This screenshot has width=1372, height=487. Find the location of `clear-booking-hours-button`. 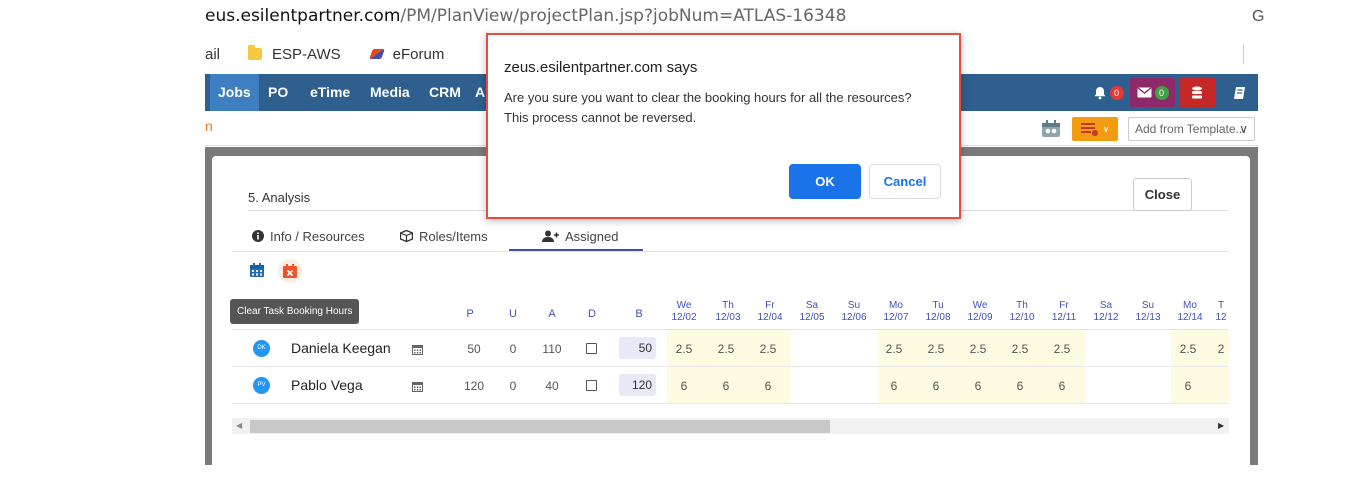

clear-booking-hours-button is located at coordinates (290, 271).